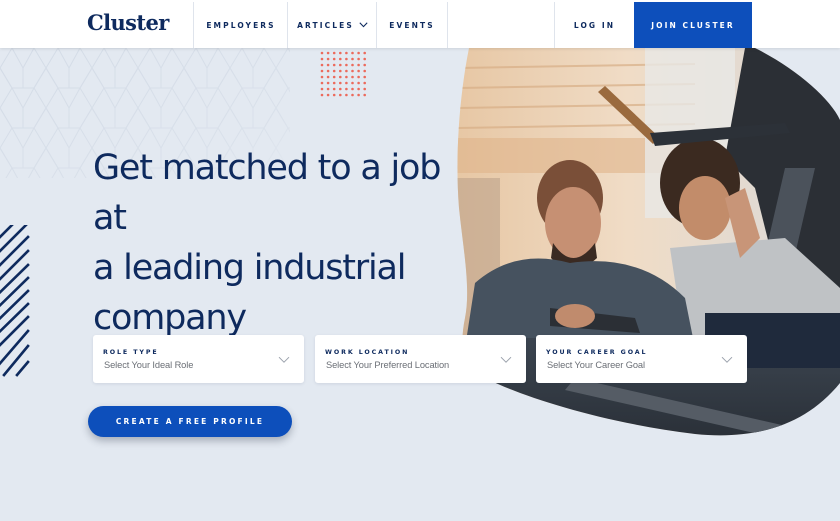 The image size is (840, 521). Describe the element at coordinates (128, 23) in the screenshot. I see `cluster-logo: Cluster` at that location.